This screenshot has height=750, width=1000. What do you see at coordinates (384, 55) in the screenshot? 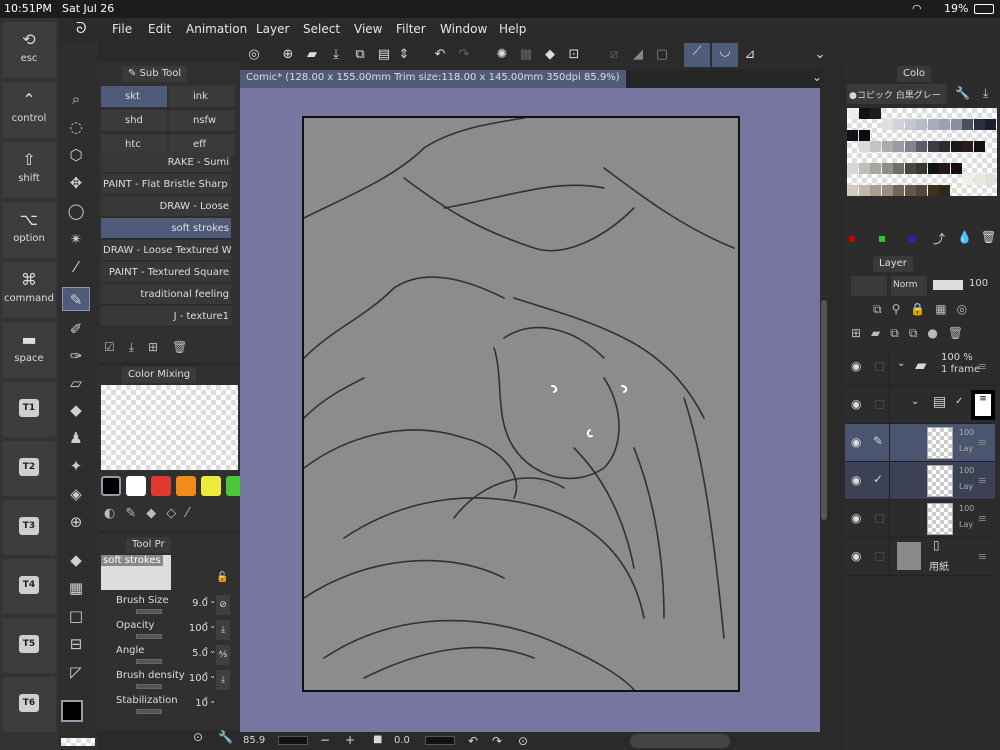
I see `png-export-icon: ▤` at bounding box center [384, 55].